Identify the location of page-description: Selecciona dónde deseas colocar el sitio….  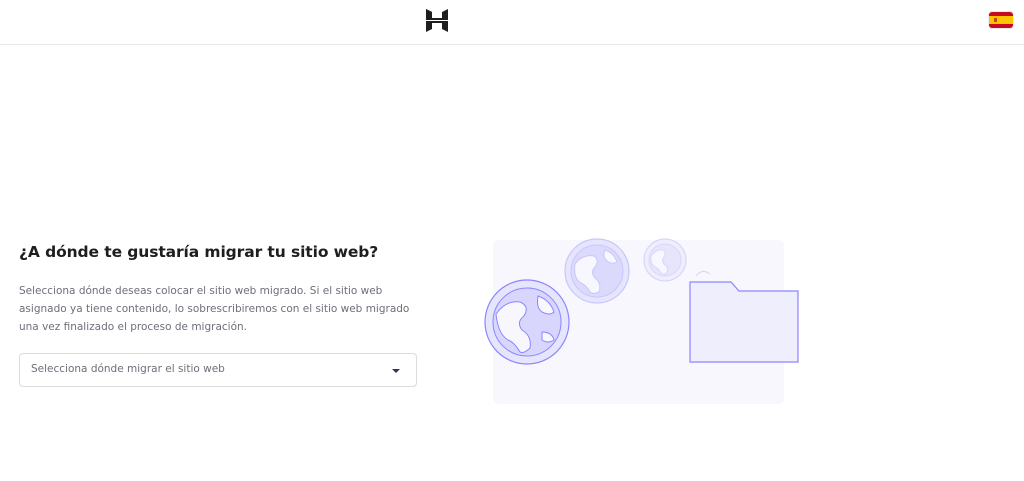
(214, 309).